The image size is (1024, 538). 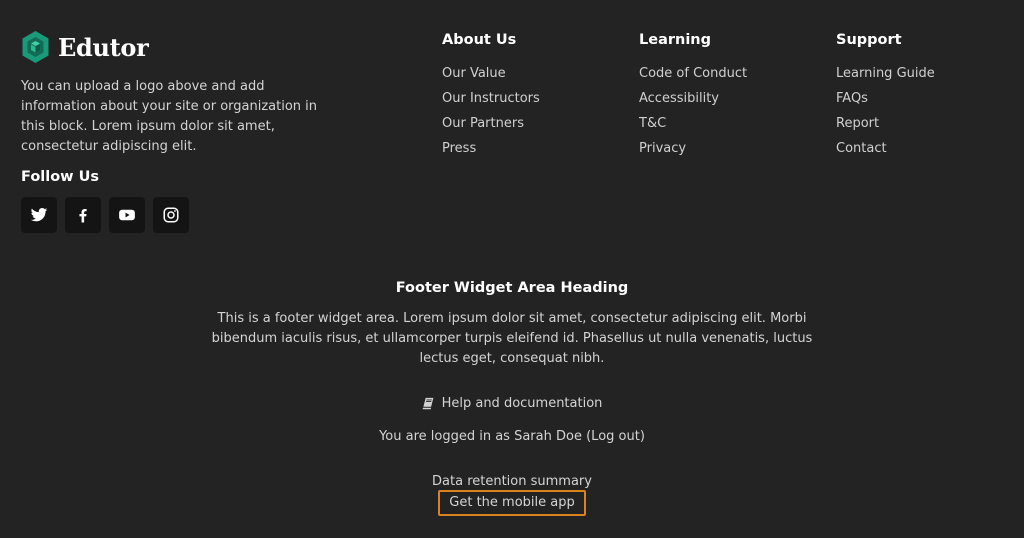 I want to click on logo-icon, so click(x=35, y=47).